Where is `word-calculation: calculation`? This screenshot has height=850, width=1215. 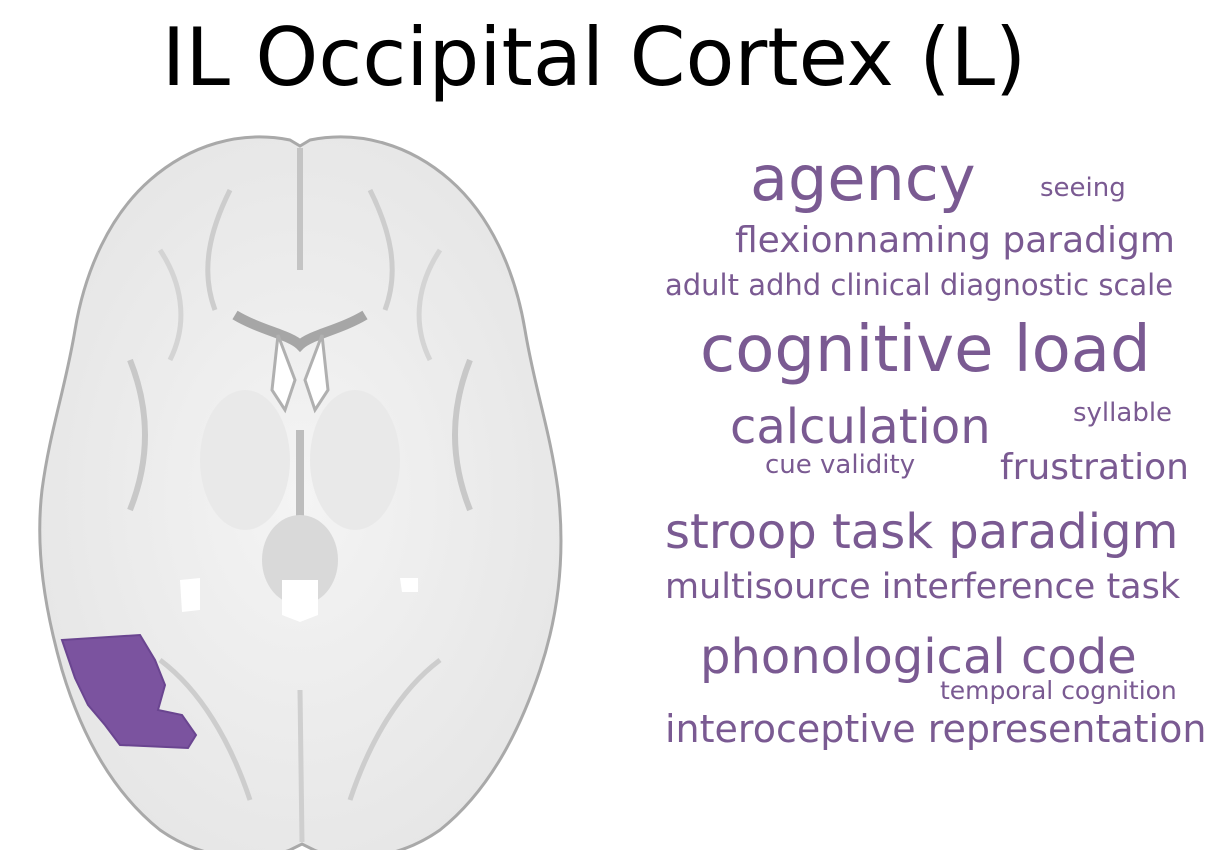 word-calculation: calculation is located at coordinates (860, 427).